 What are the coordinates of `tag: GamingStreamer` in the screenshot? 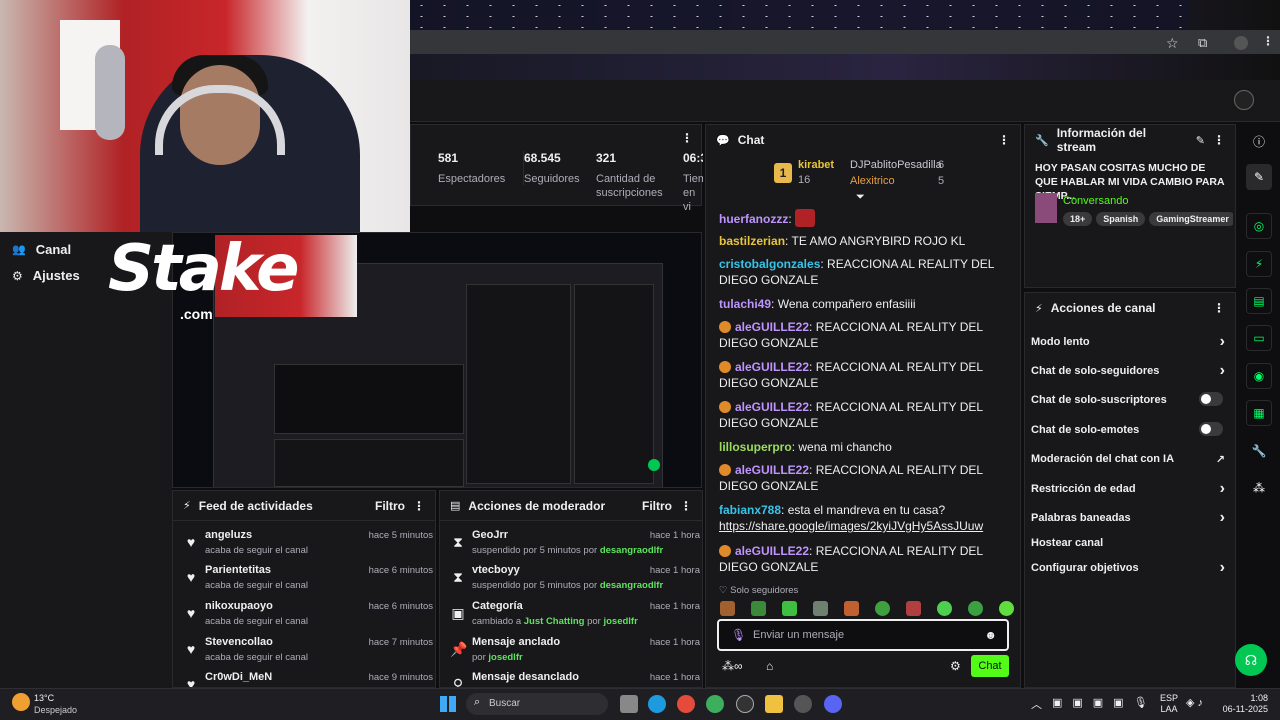 It's located at (1191, 219).